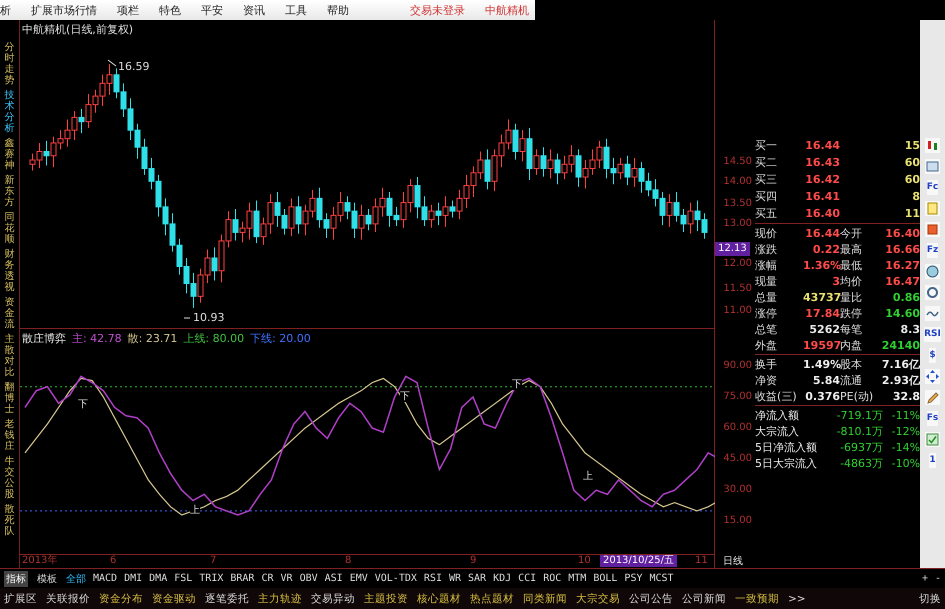 The height and width of the screenshot is (609, 945). I want to click on indicator-tab: BRAR, so click(242, 578).